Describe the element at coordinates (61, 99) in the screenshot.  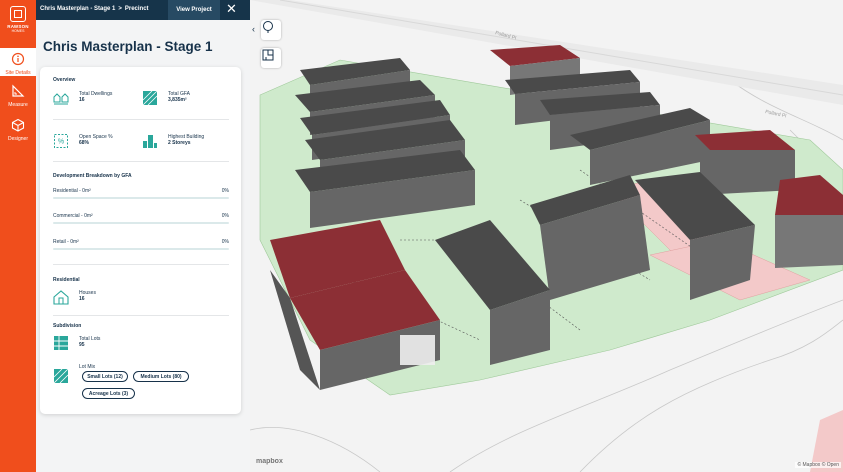
I see `dwellings-icon` at that location.